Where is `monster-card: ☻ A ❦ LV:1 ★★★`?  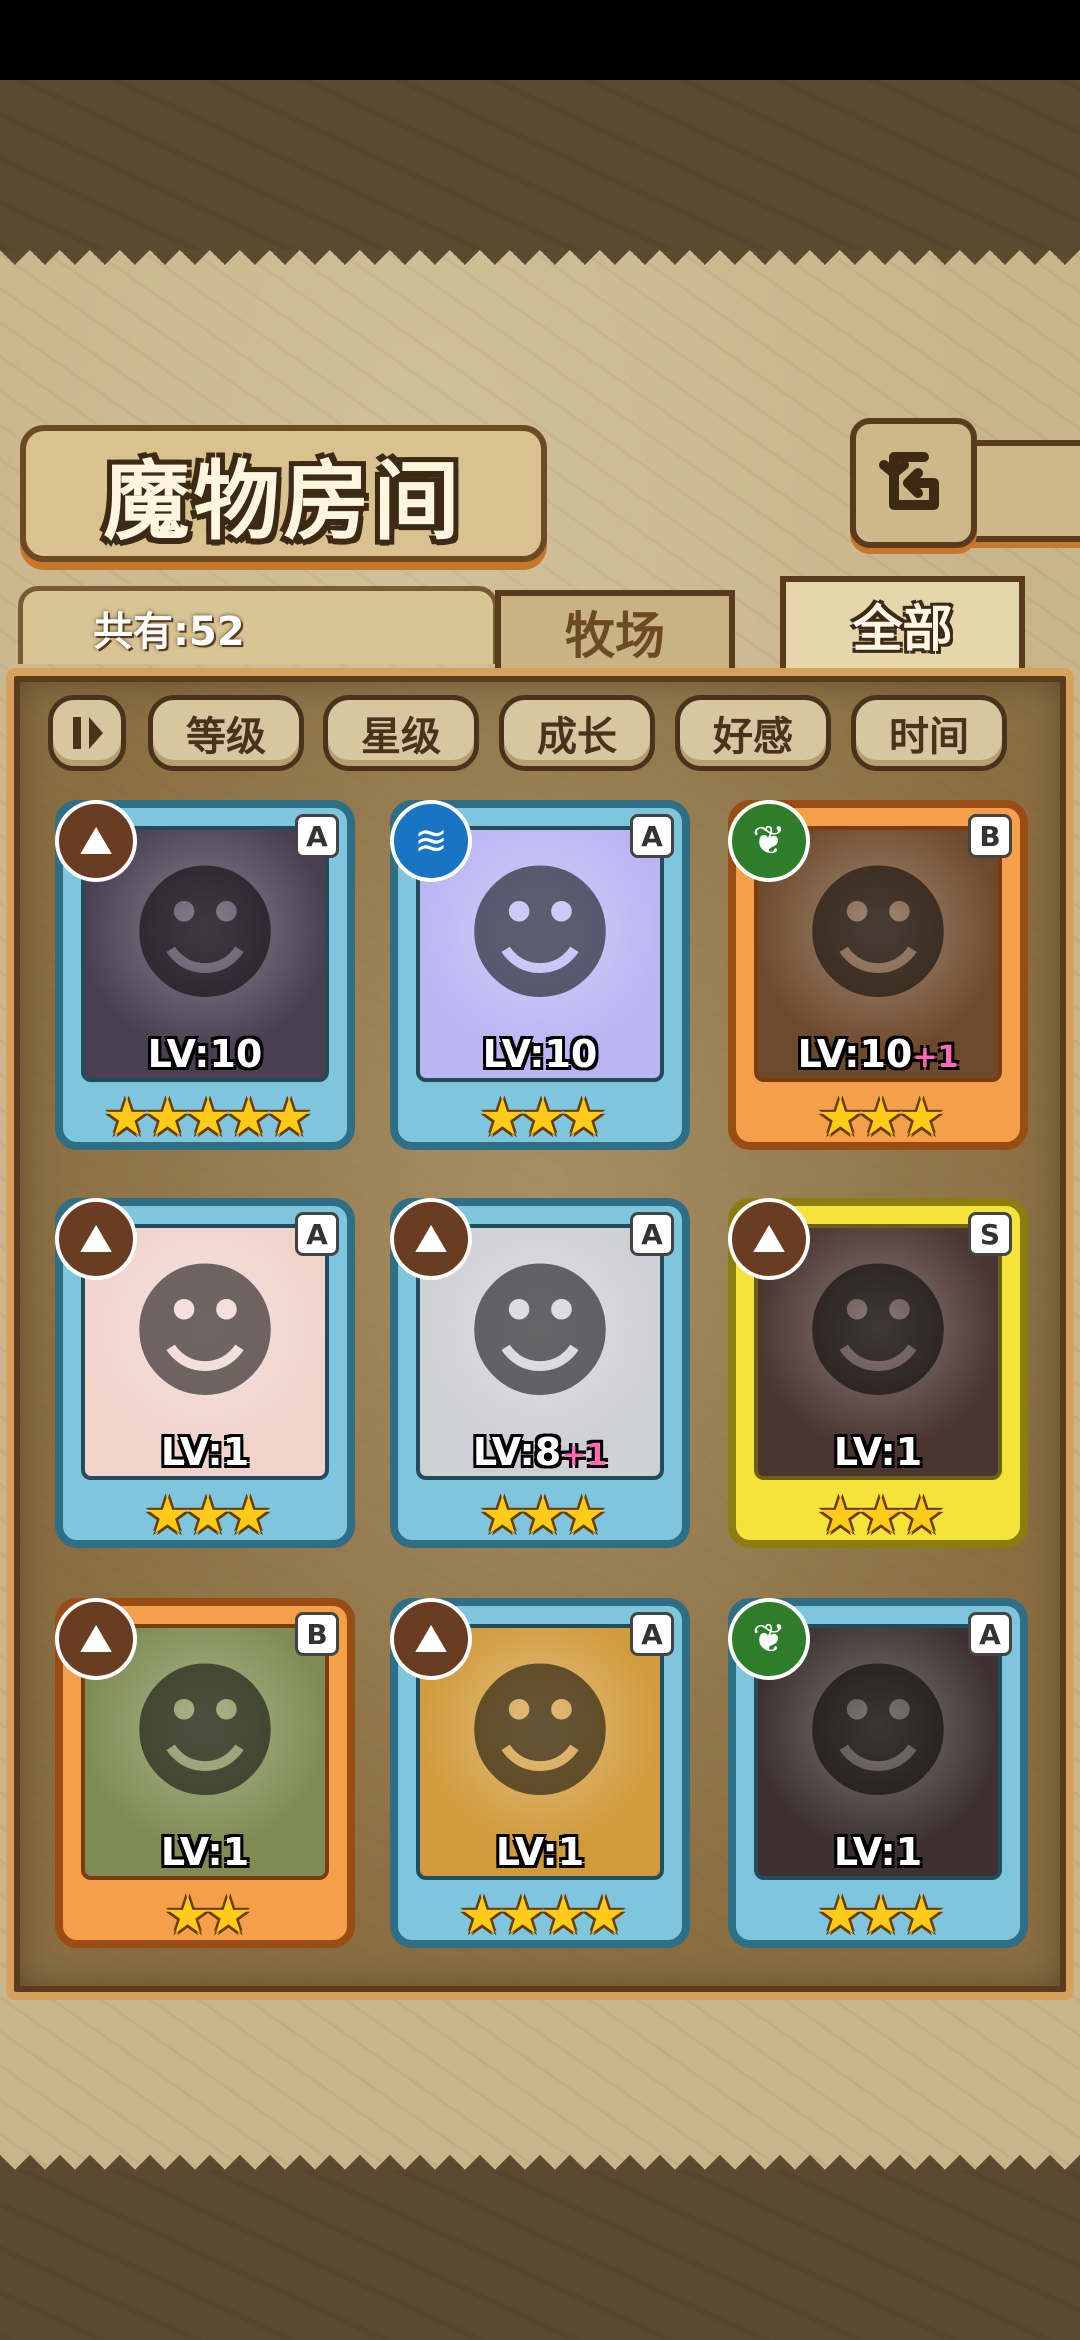 monster-card: ☻ A ❦ LV:1 ★★★ is located at coordinates (878, 1773).